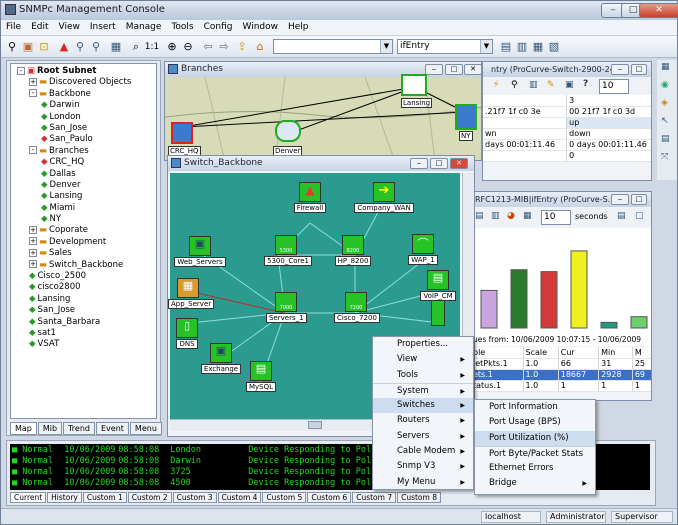  I want to click on menu-manage: Manage, so click(144, 27).